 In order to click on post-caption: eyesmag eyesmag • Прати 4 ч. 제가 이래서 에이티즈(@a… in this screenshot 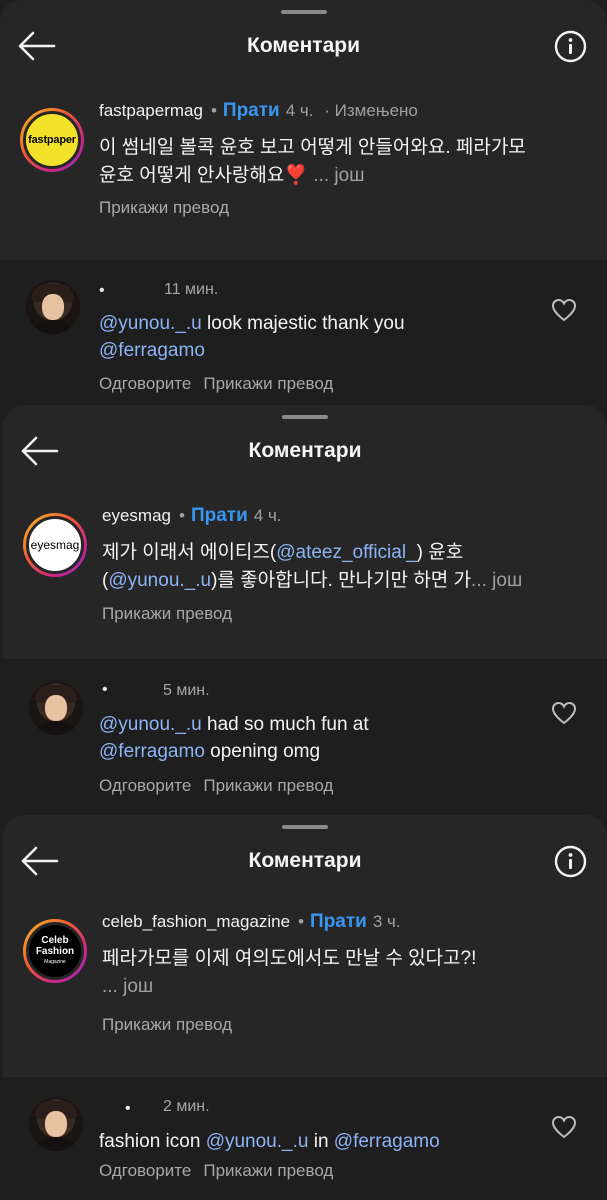, I will do `click(305, 577)`.